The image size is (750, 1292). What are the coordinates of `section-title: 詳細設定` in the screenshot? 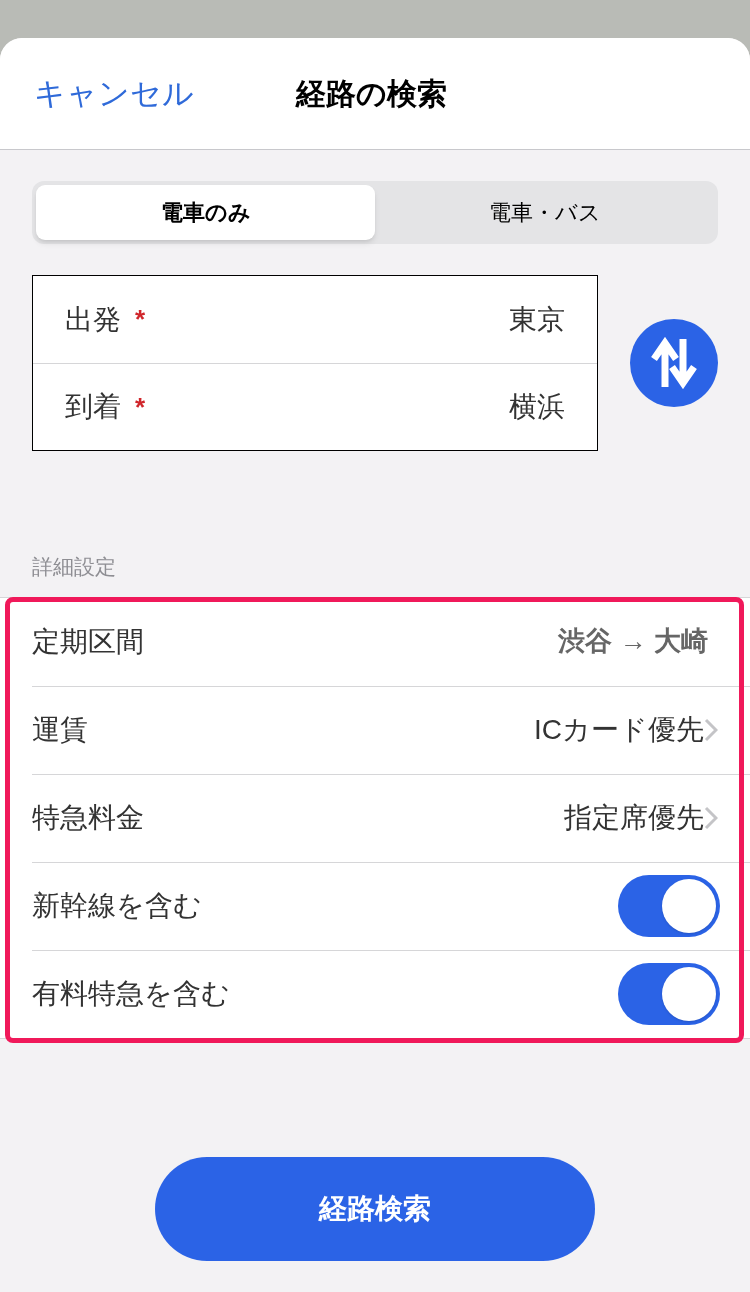 It's located at (74, 567).